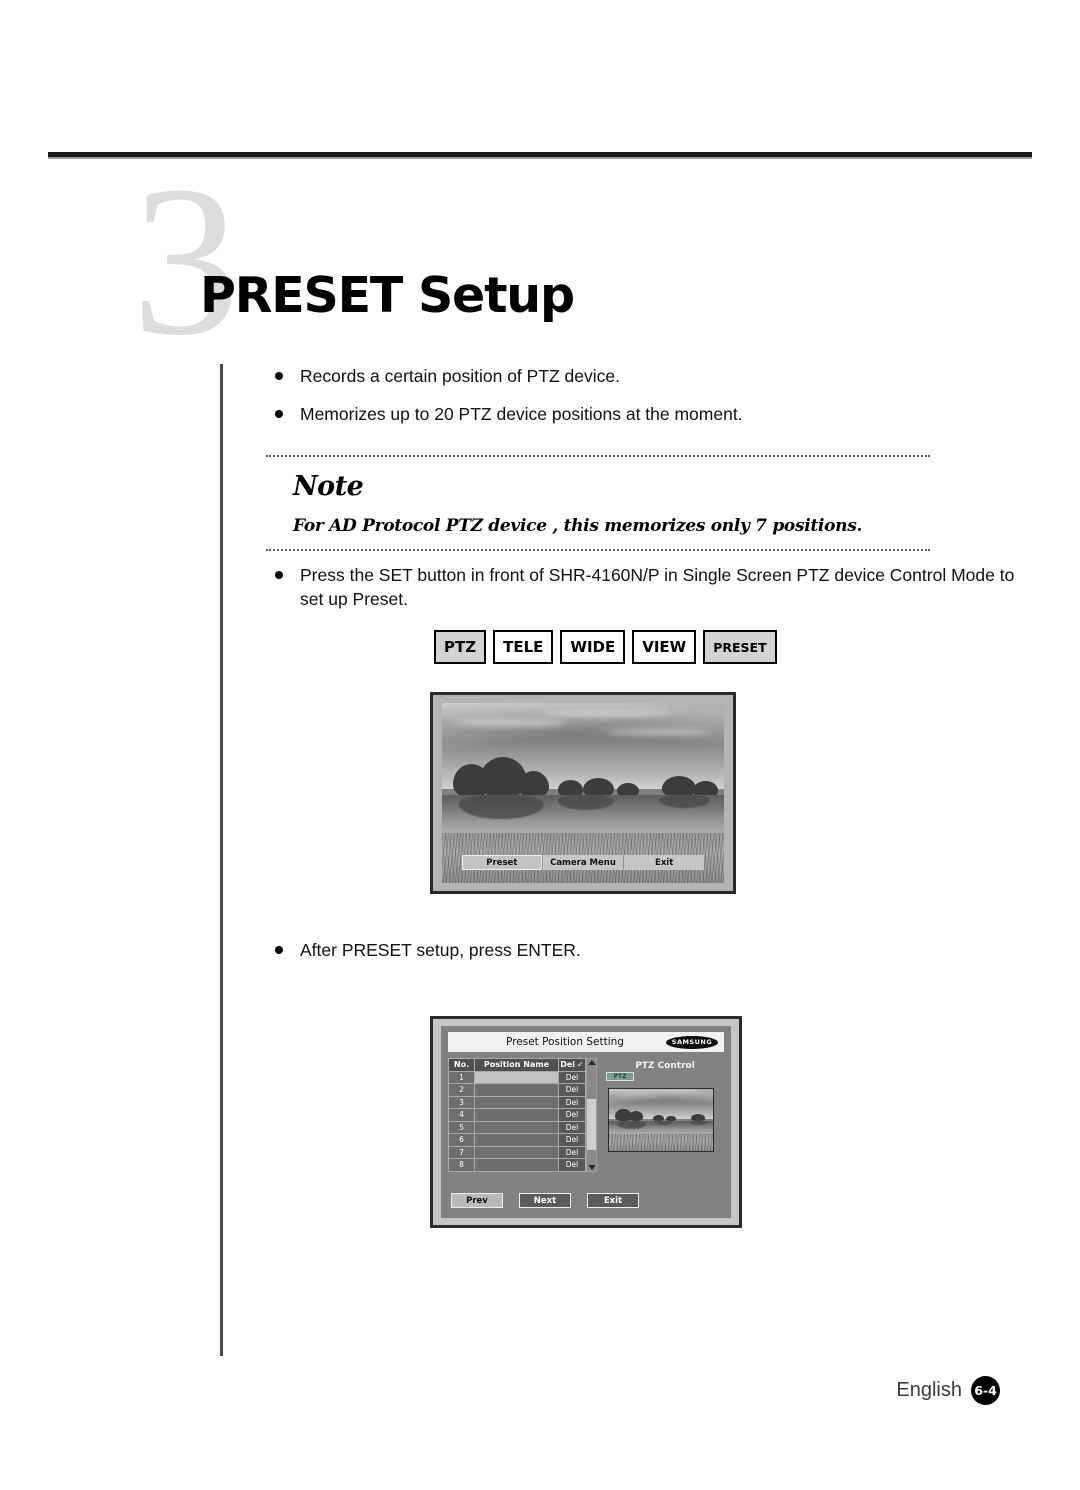 The height and width of the screenshot is (1490, 1080). What do you see at coordinates (661, 1142) in the screenshot?
I see `field-region` at bounding box center [661, 1142].